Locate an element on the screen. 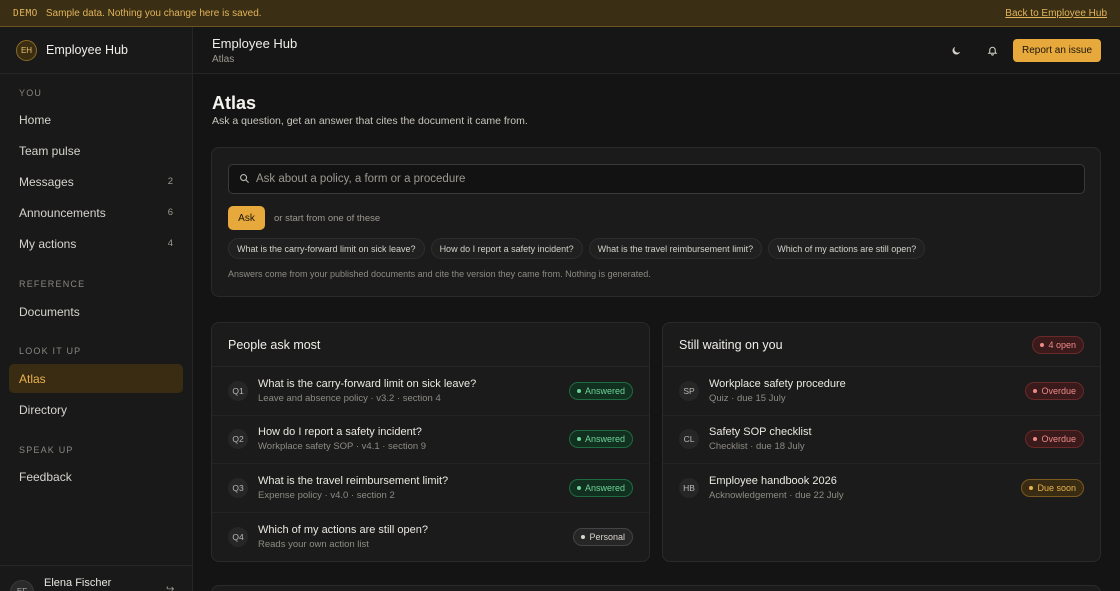 The width and height of the screenshot is (1120, 591). open-count-label: 4 open is located at coordinates (1062, 344).